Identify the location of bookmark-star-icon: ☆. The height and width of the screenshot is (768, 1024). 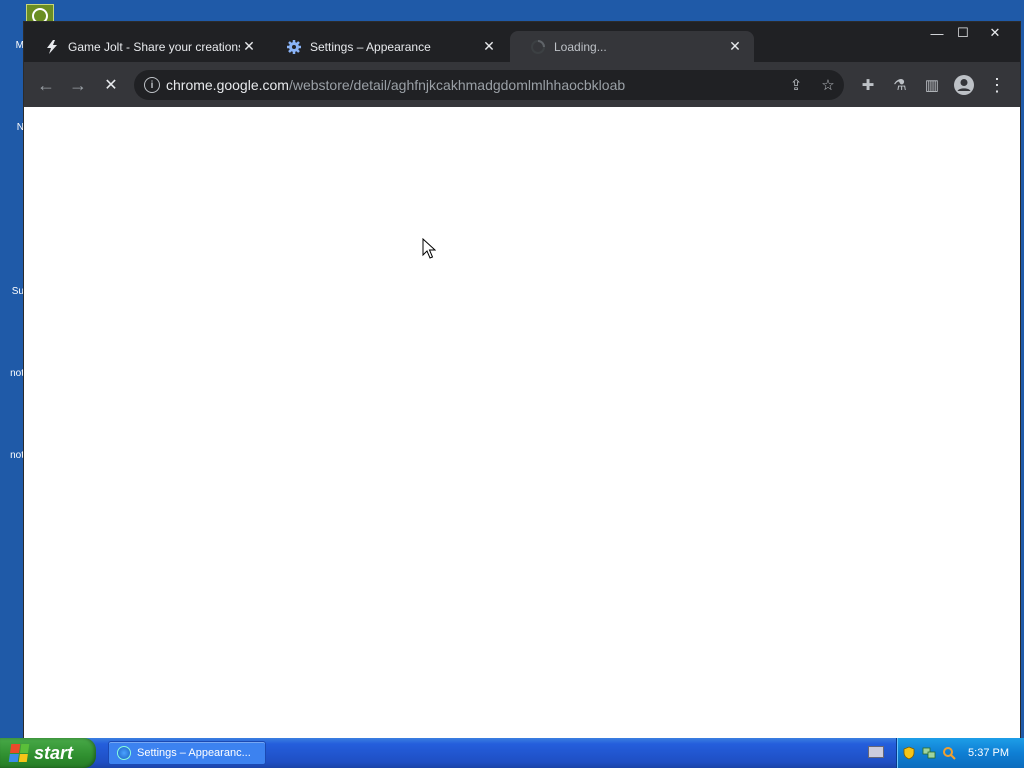
(828, 85).